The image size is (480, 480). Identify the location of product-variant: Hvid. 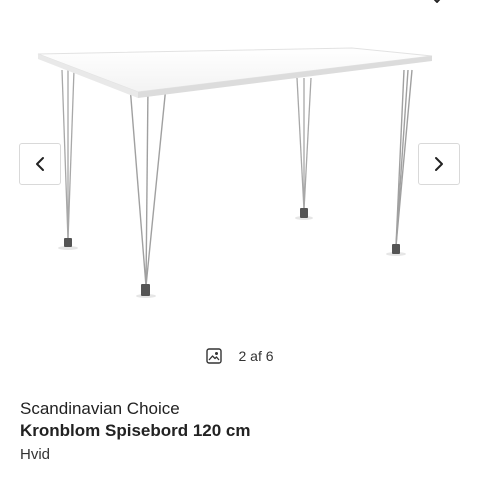
(35, 454).